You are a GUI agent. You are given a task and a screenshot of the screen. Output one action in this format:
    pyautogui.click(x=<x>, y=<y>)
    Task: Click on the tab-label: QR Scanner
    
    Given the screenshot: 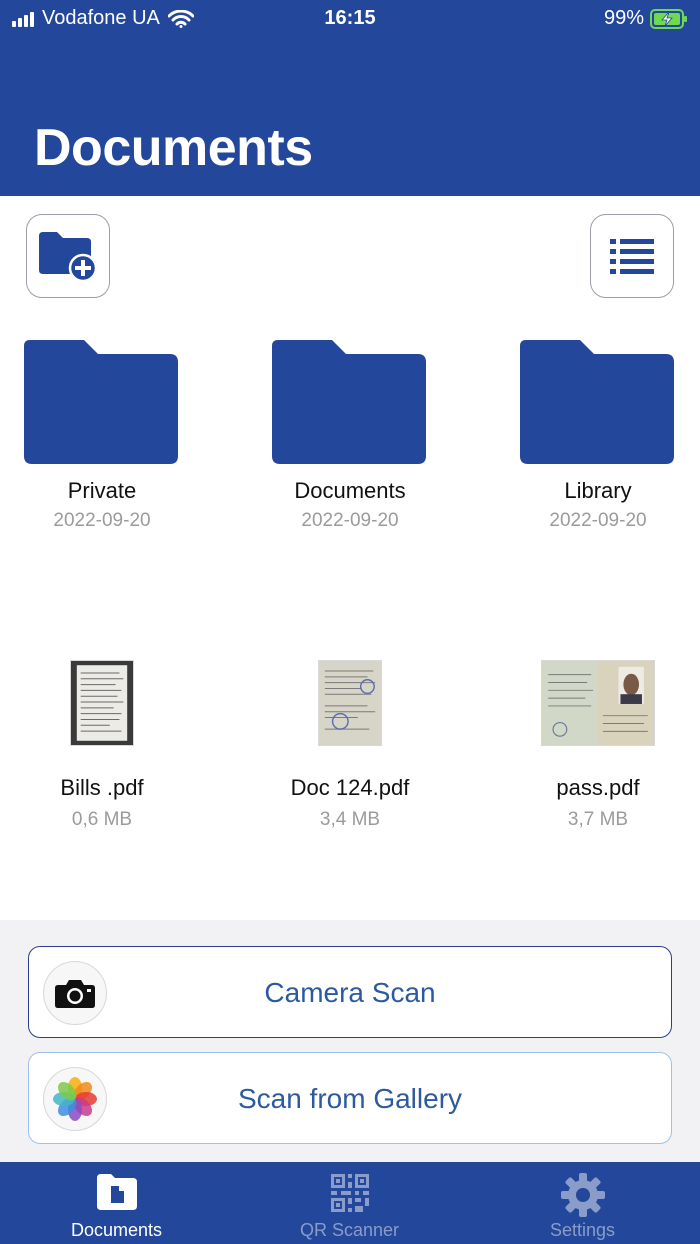 What is the action you would take?
    pyautogui.click(x=349, y=1230)
    